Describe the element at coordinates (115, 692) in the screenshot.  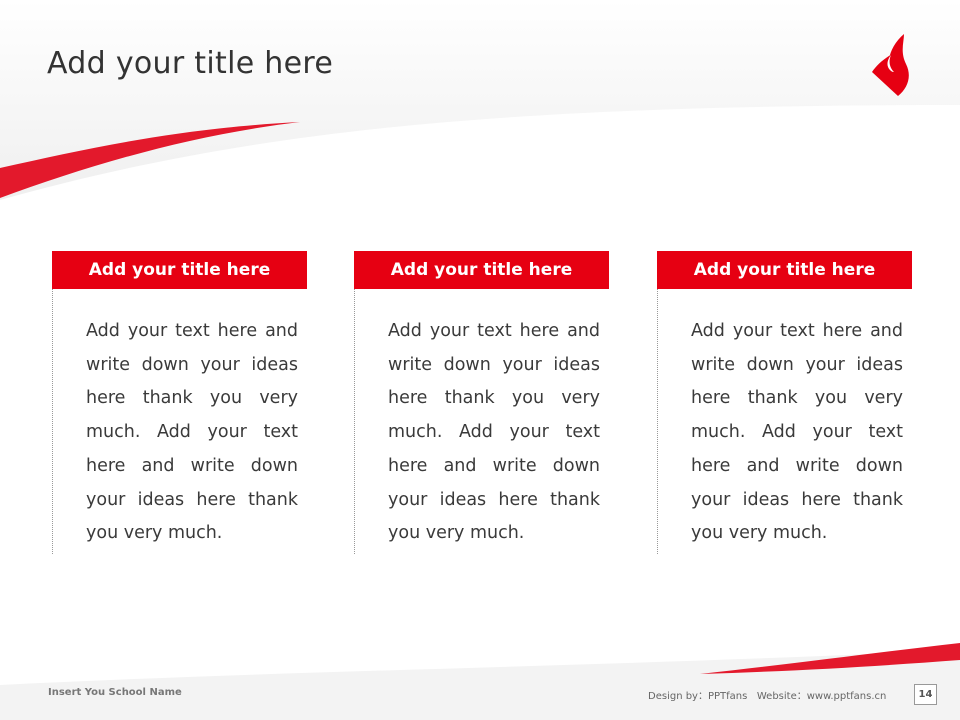
I see `school-name: Insert You School Name` at that location.